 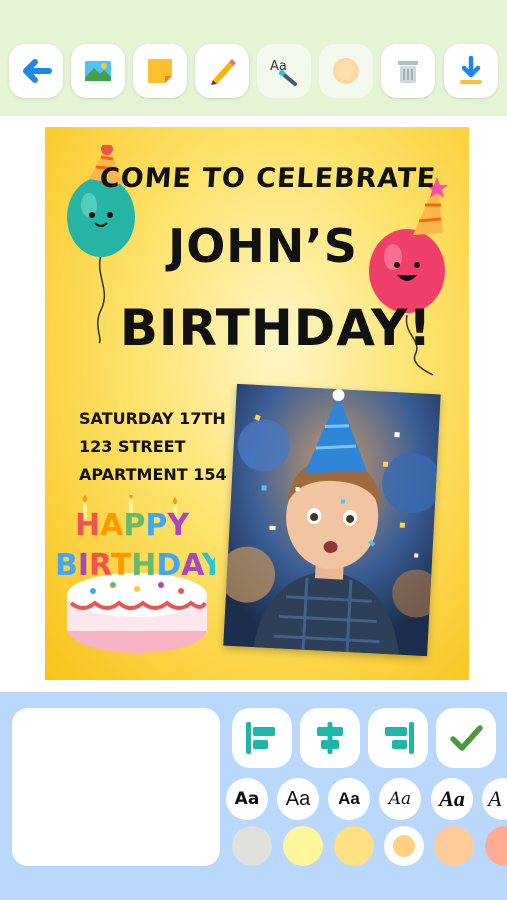 I want to click on confirm-button, so click(x=466, y=738).